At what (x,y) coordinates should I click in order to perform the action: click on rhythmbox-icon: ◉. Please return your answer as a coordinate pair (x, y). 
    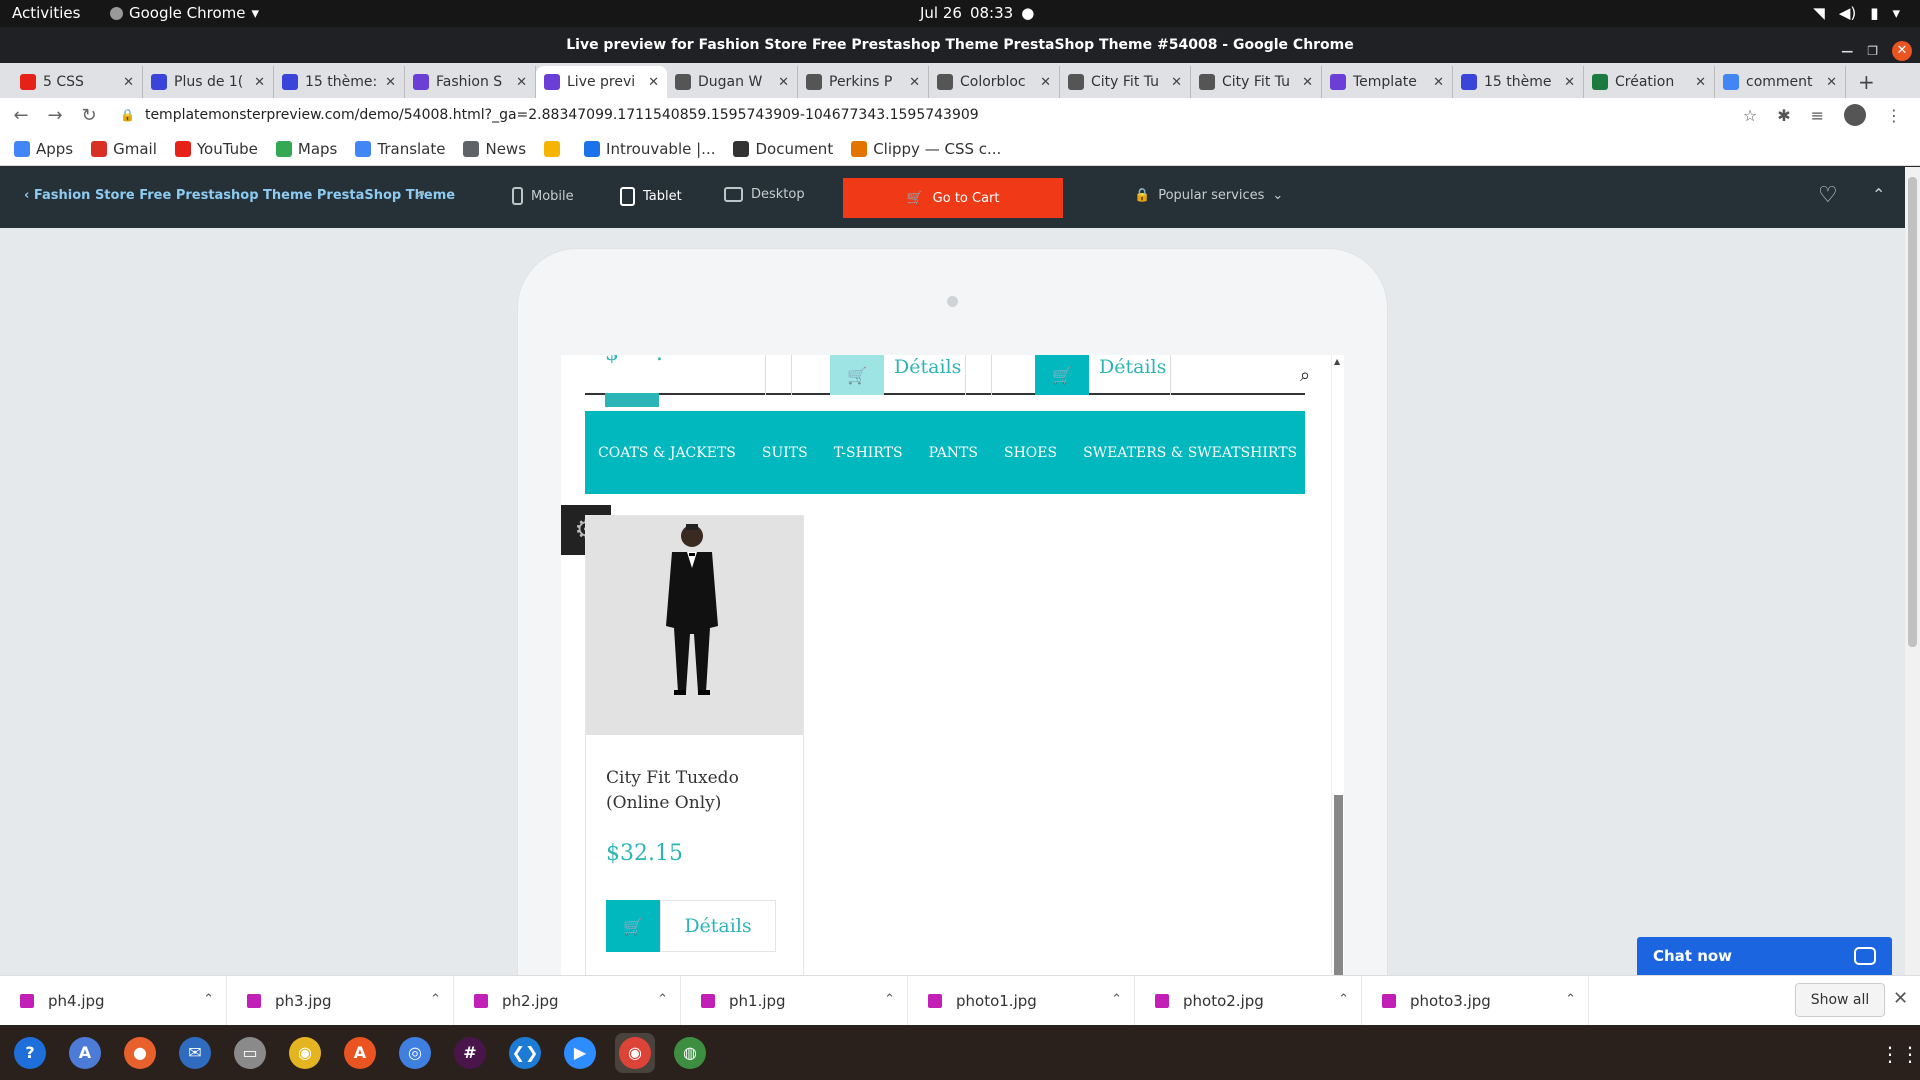
    Looking at the image, I should click on (305, 1053).